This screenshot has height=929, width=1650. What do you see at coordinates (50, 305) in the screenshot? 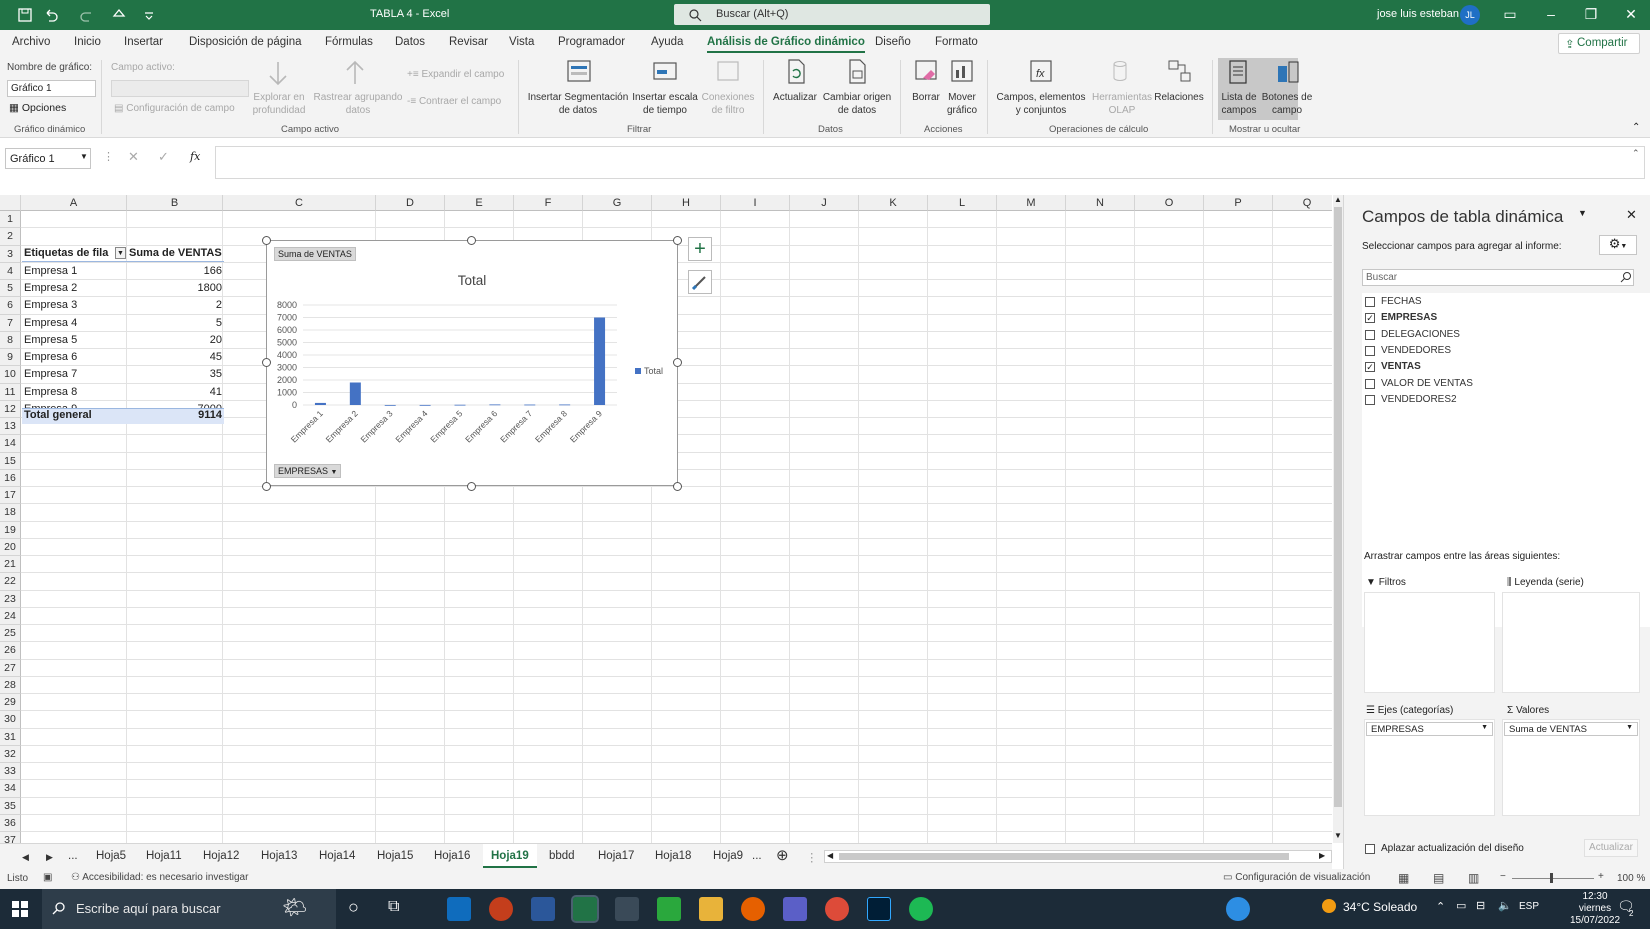
I see `pivot-row-label: Empresa 3` at bounding box center [50, 305].